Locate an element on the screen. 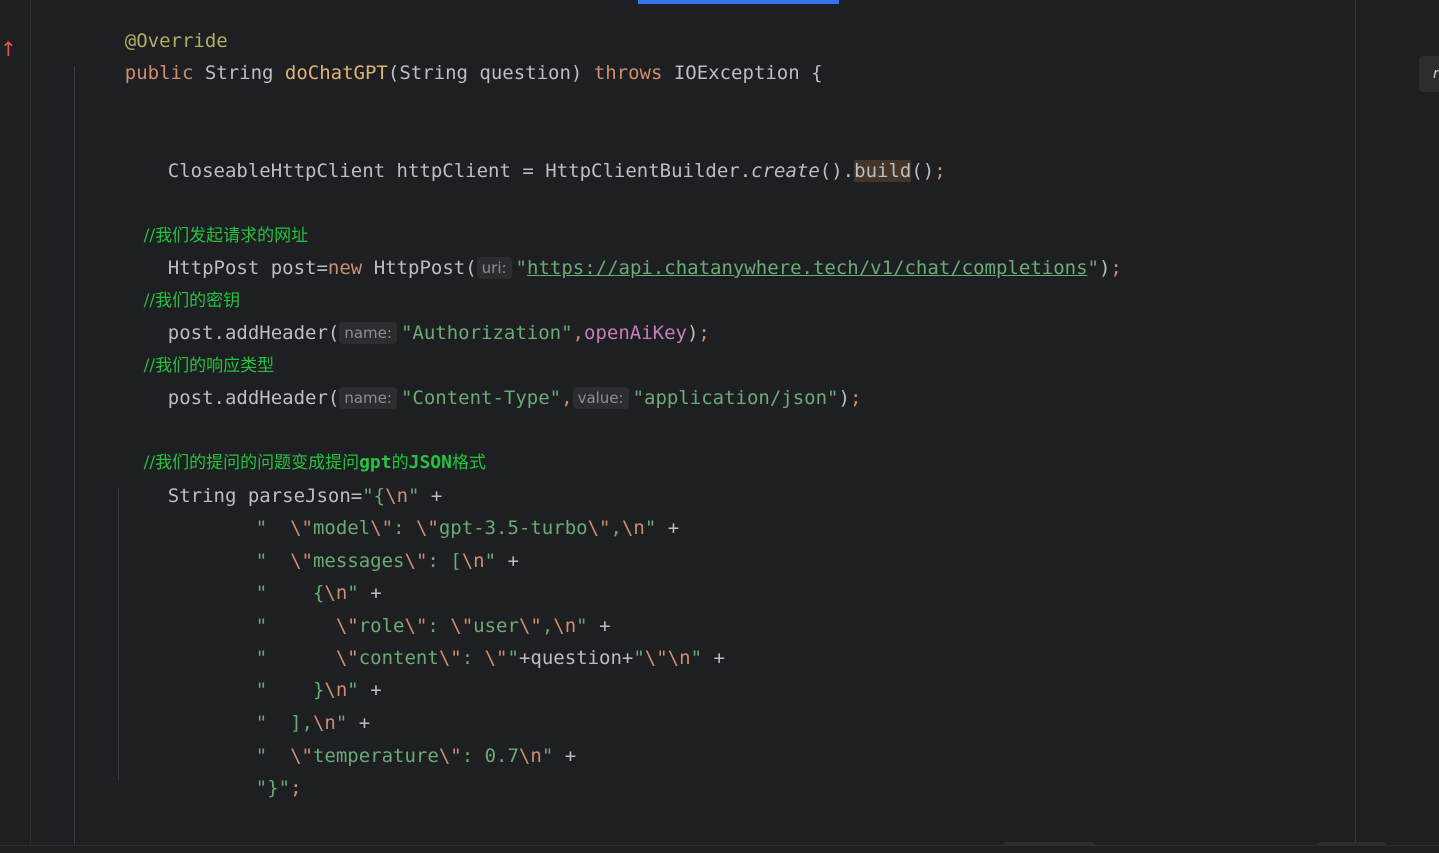 The image size is (1439, 853). string-literal: temperature is located at coordinates (375, 756).